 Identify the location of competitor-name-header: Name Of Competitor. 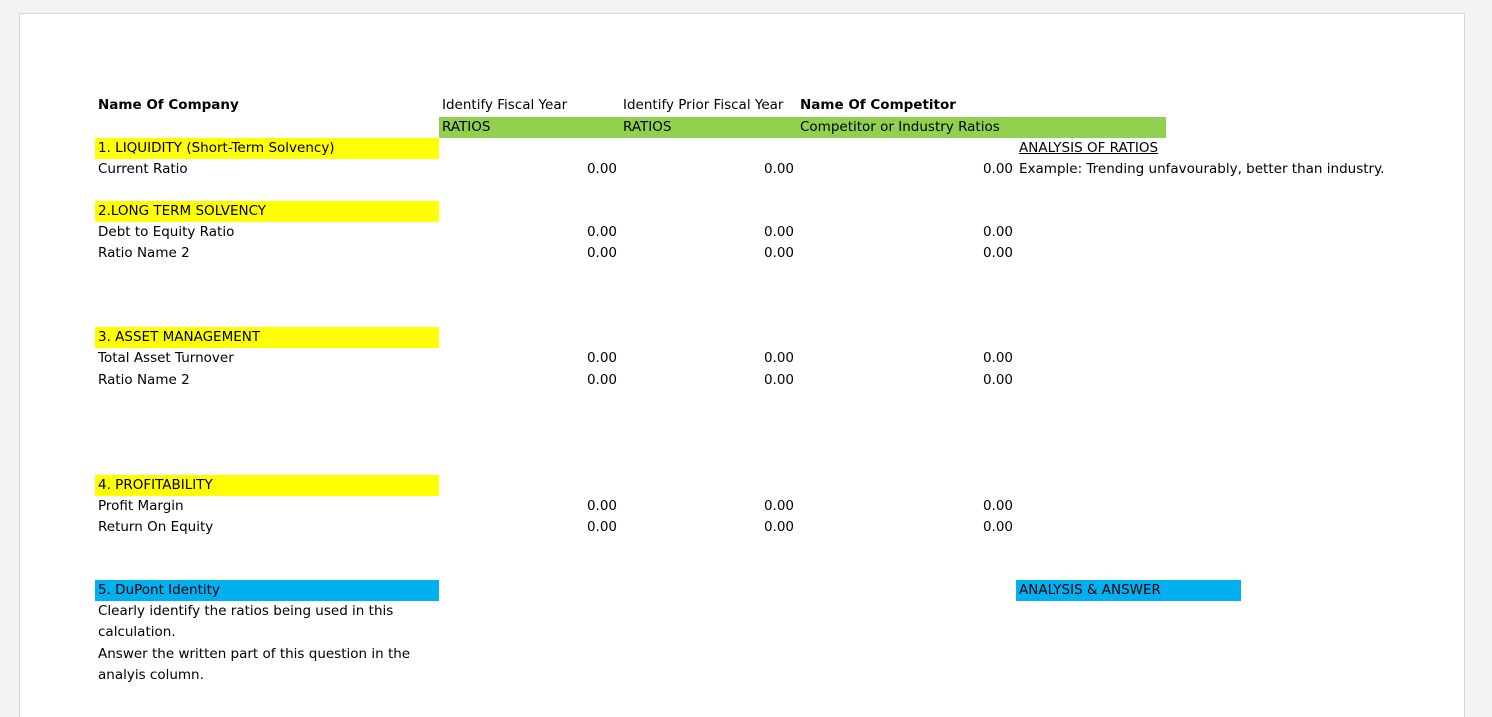
(878, 105).